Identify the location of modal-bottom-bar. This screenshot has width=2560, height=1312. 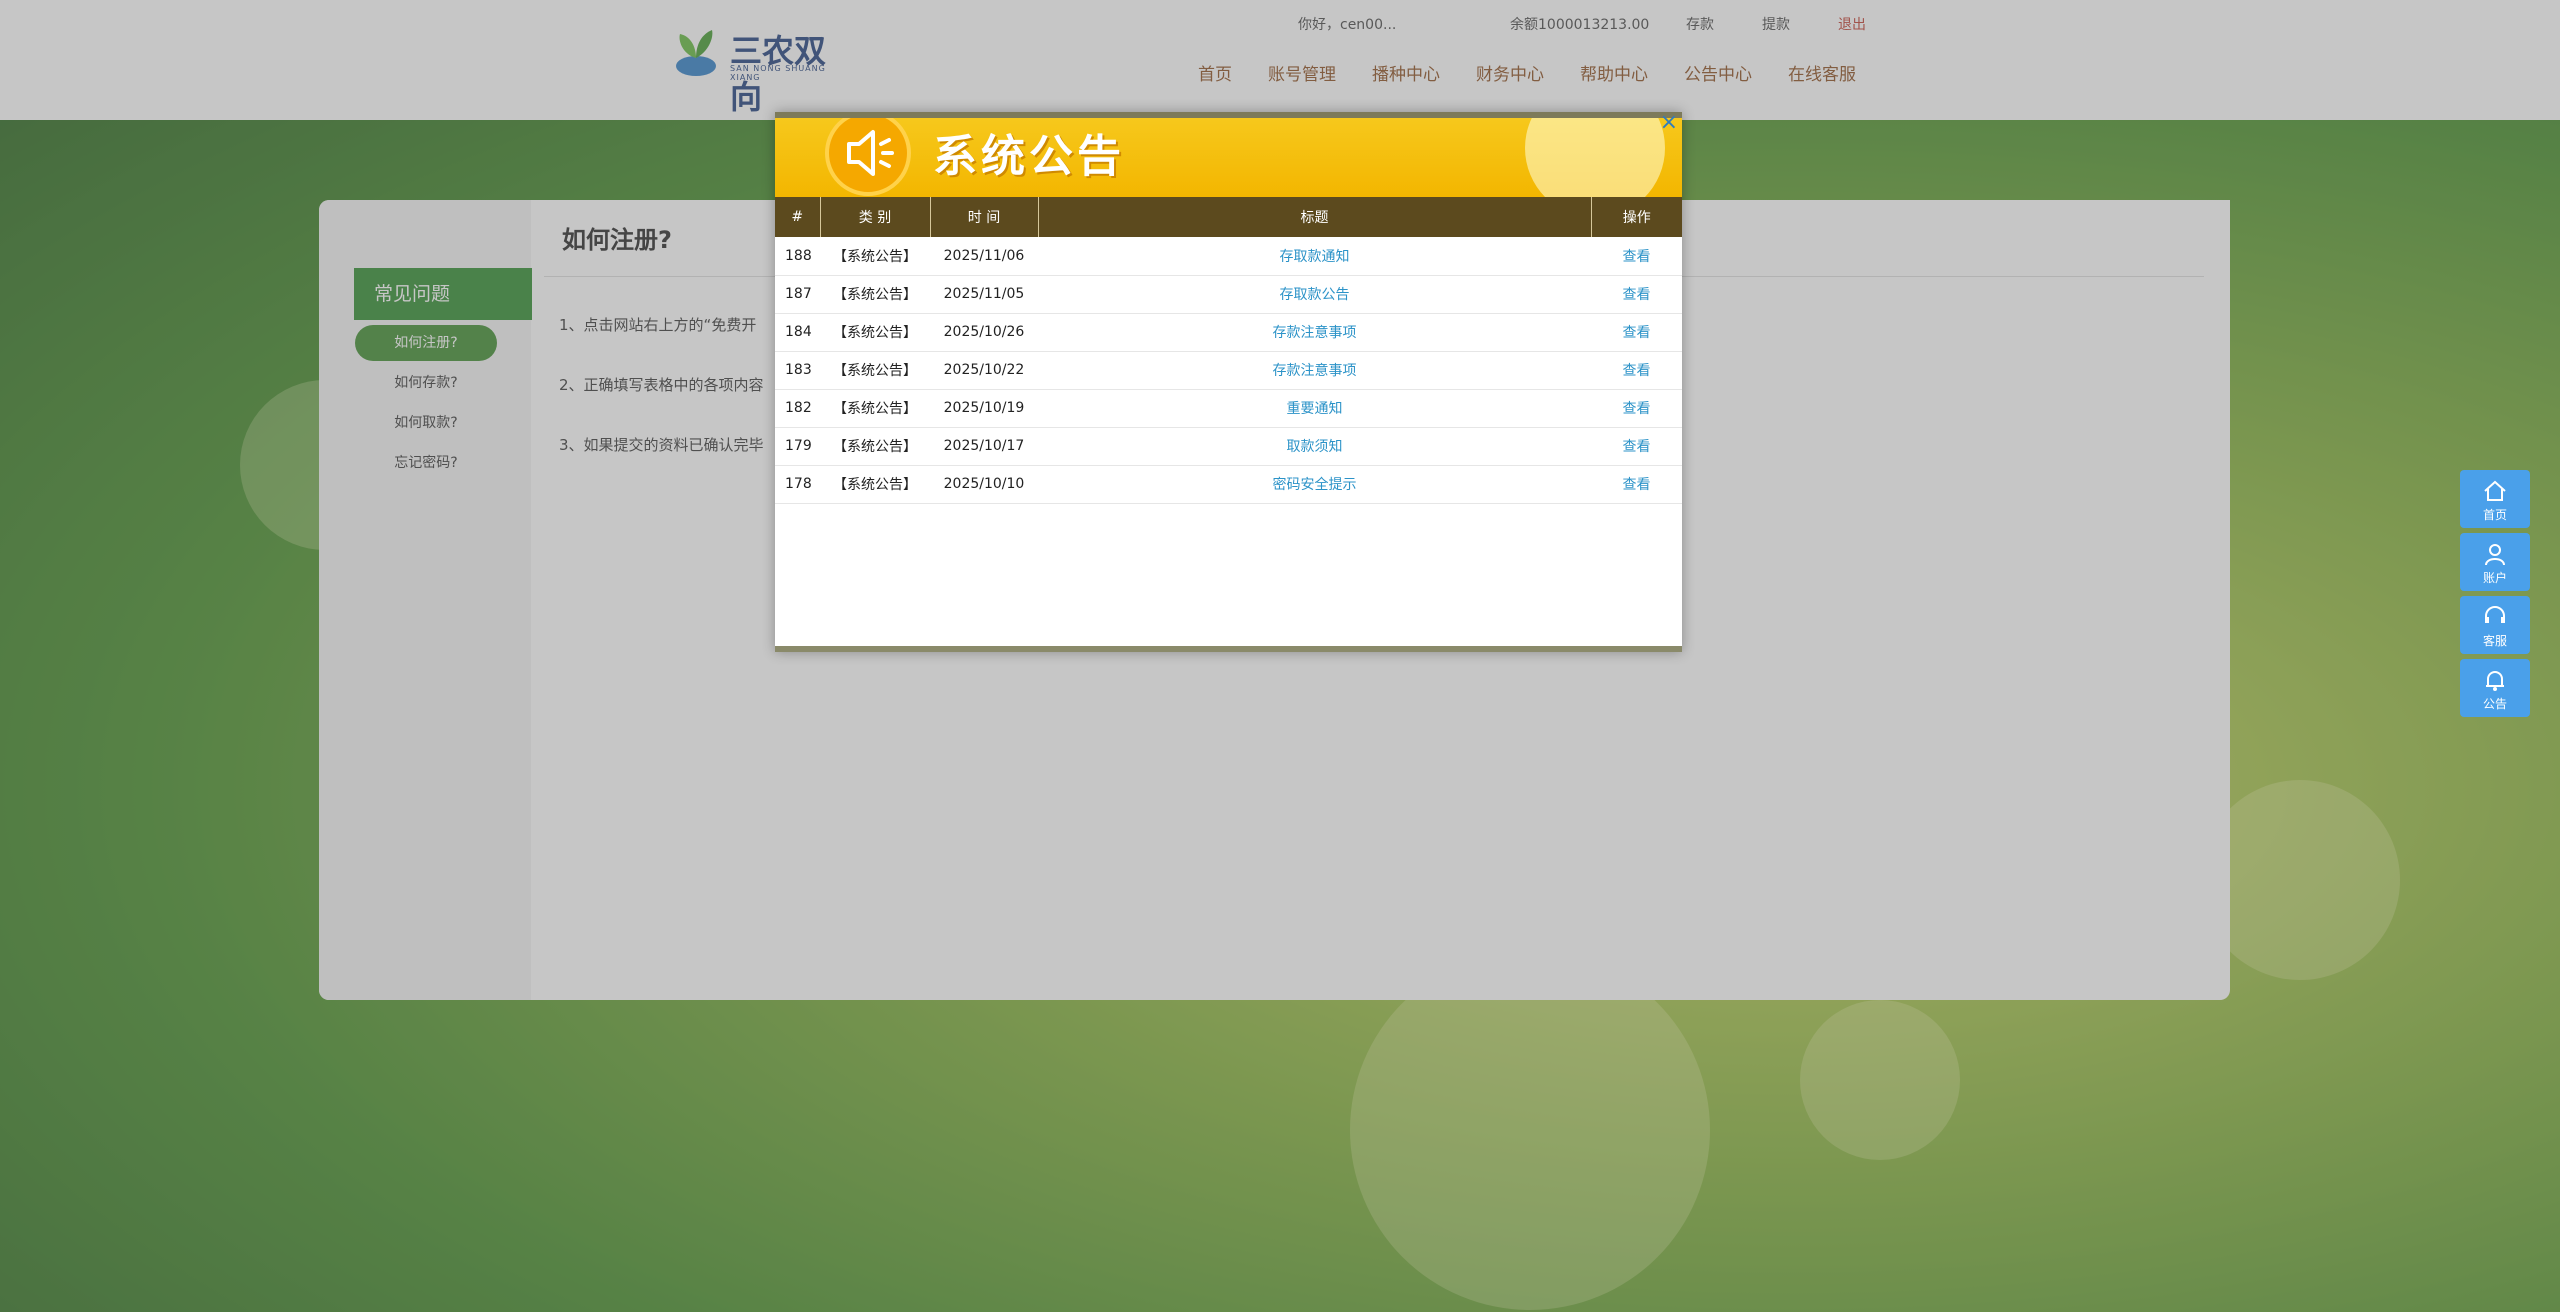
(1228, 649).